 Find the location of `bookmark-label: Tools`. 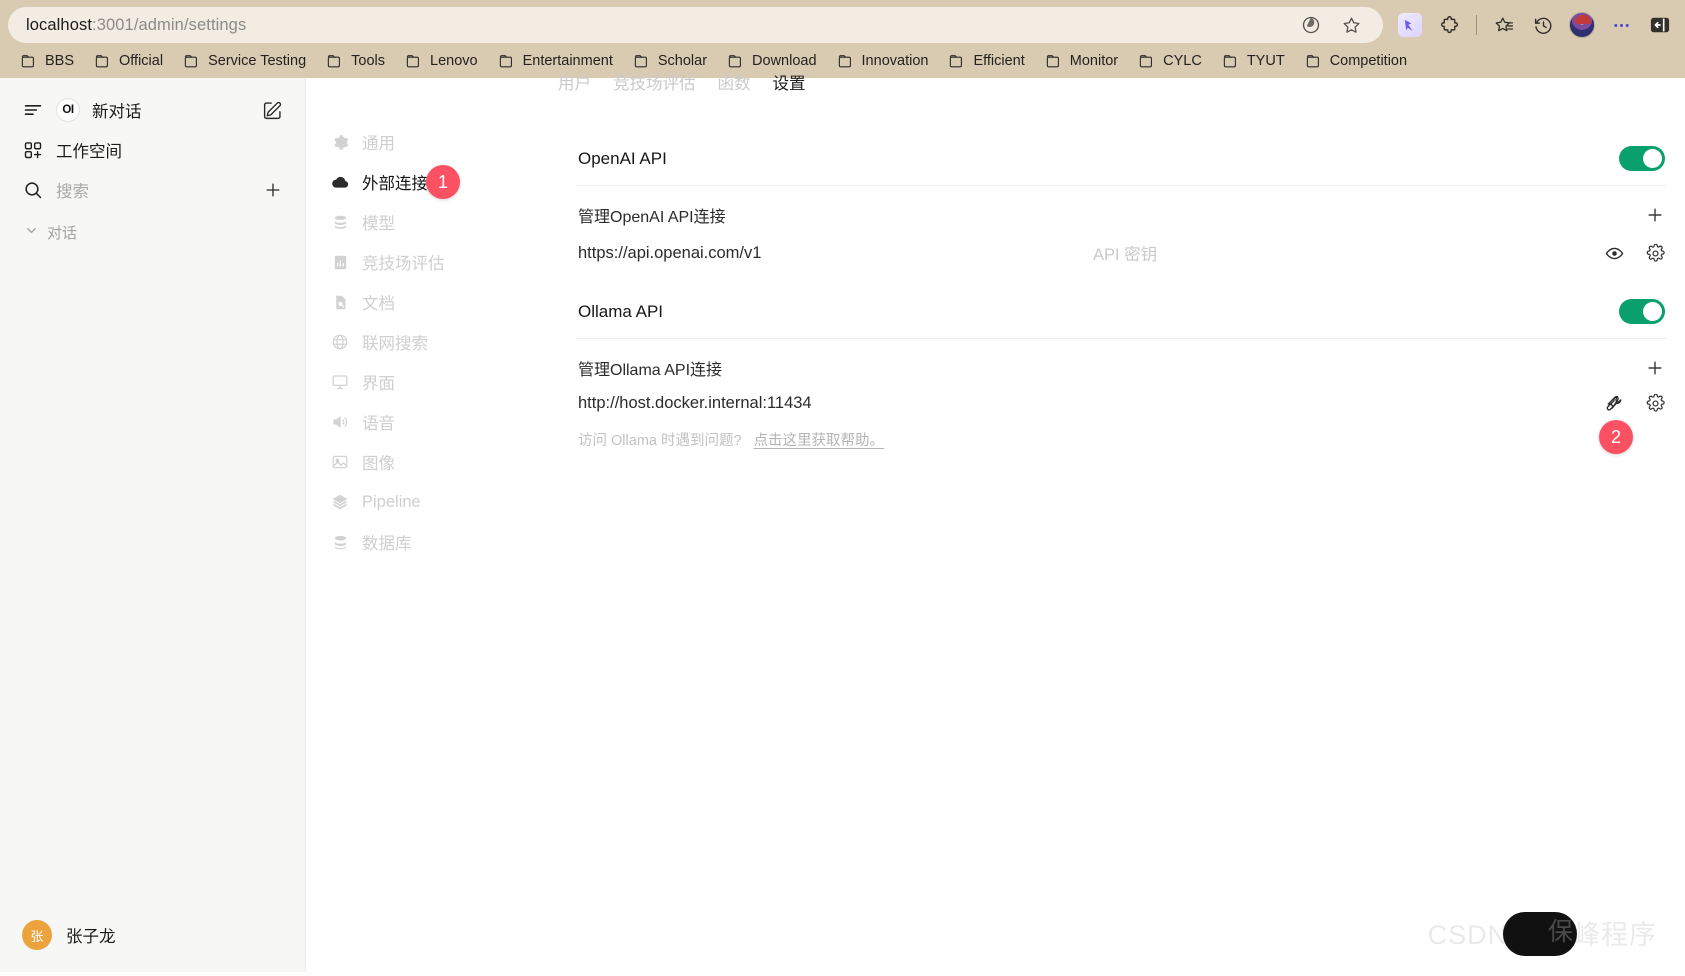

bookmark-label: Tools is located at coordinates (368, 61).